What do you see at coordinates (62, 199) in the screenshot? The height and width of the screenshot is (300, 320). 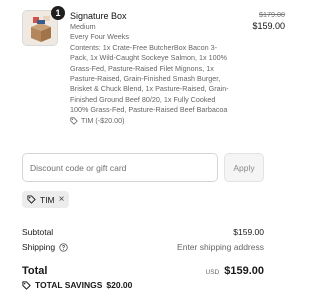 I see `close-icon: ×` at bounding box center [62, 199].